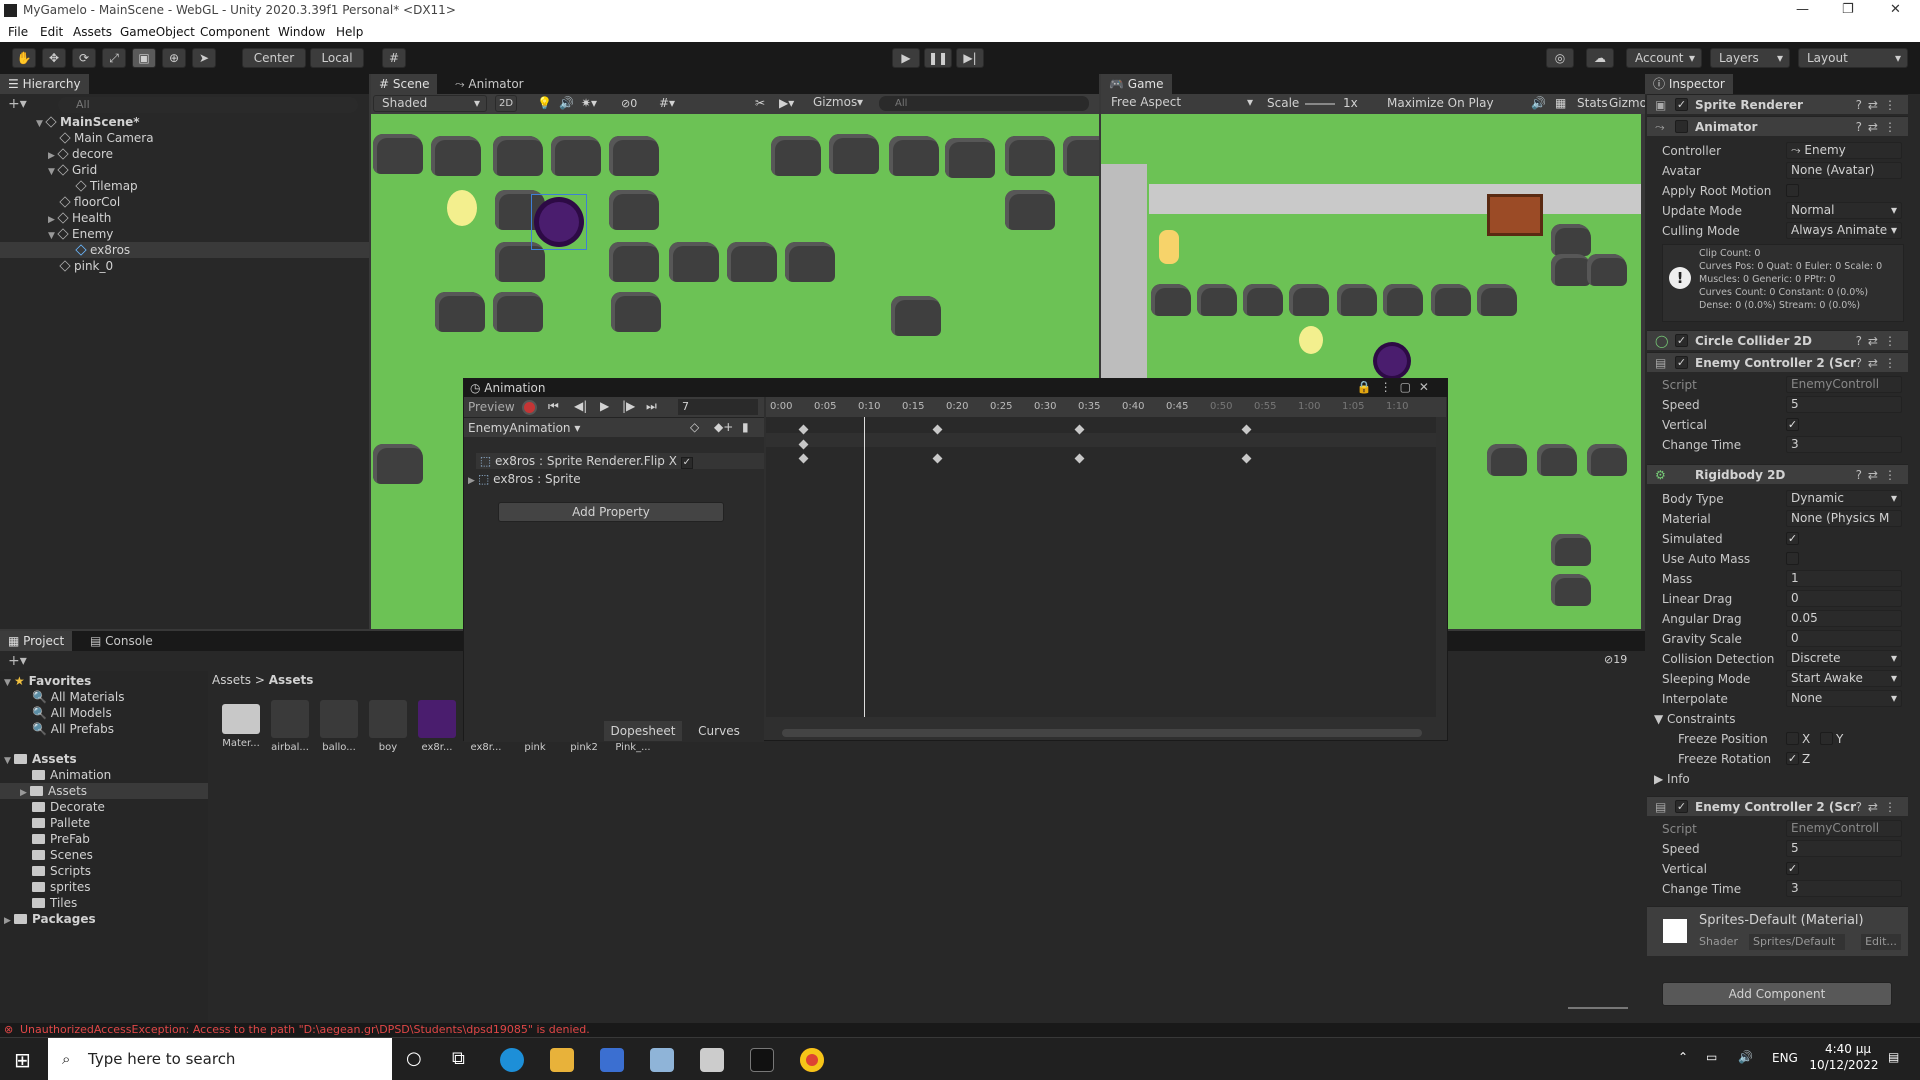 This screenshot has width=1920, height=1080. I want to click on tree-item-main-camera: Main Camera, so click(106, 138).